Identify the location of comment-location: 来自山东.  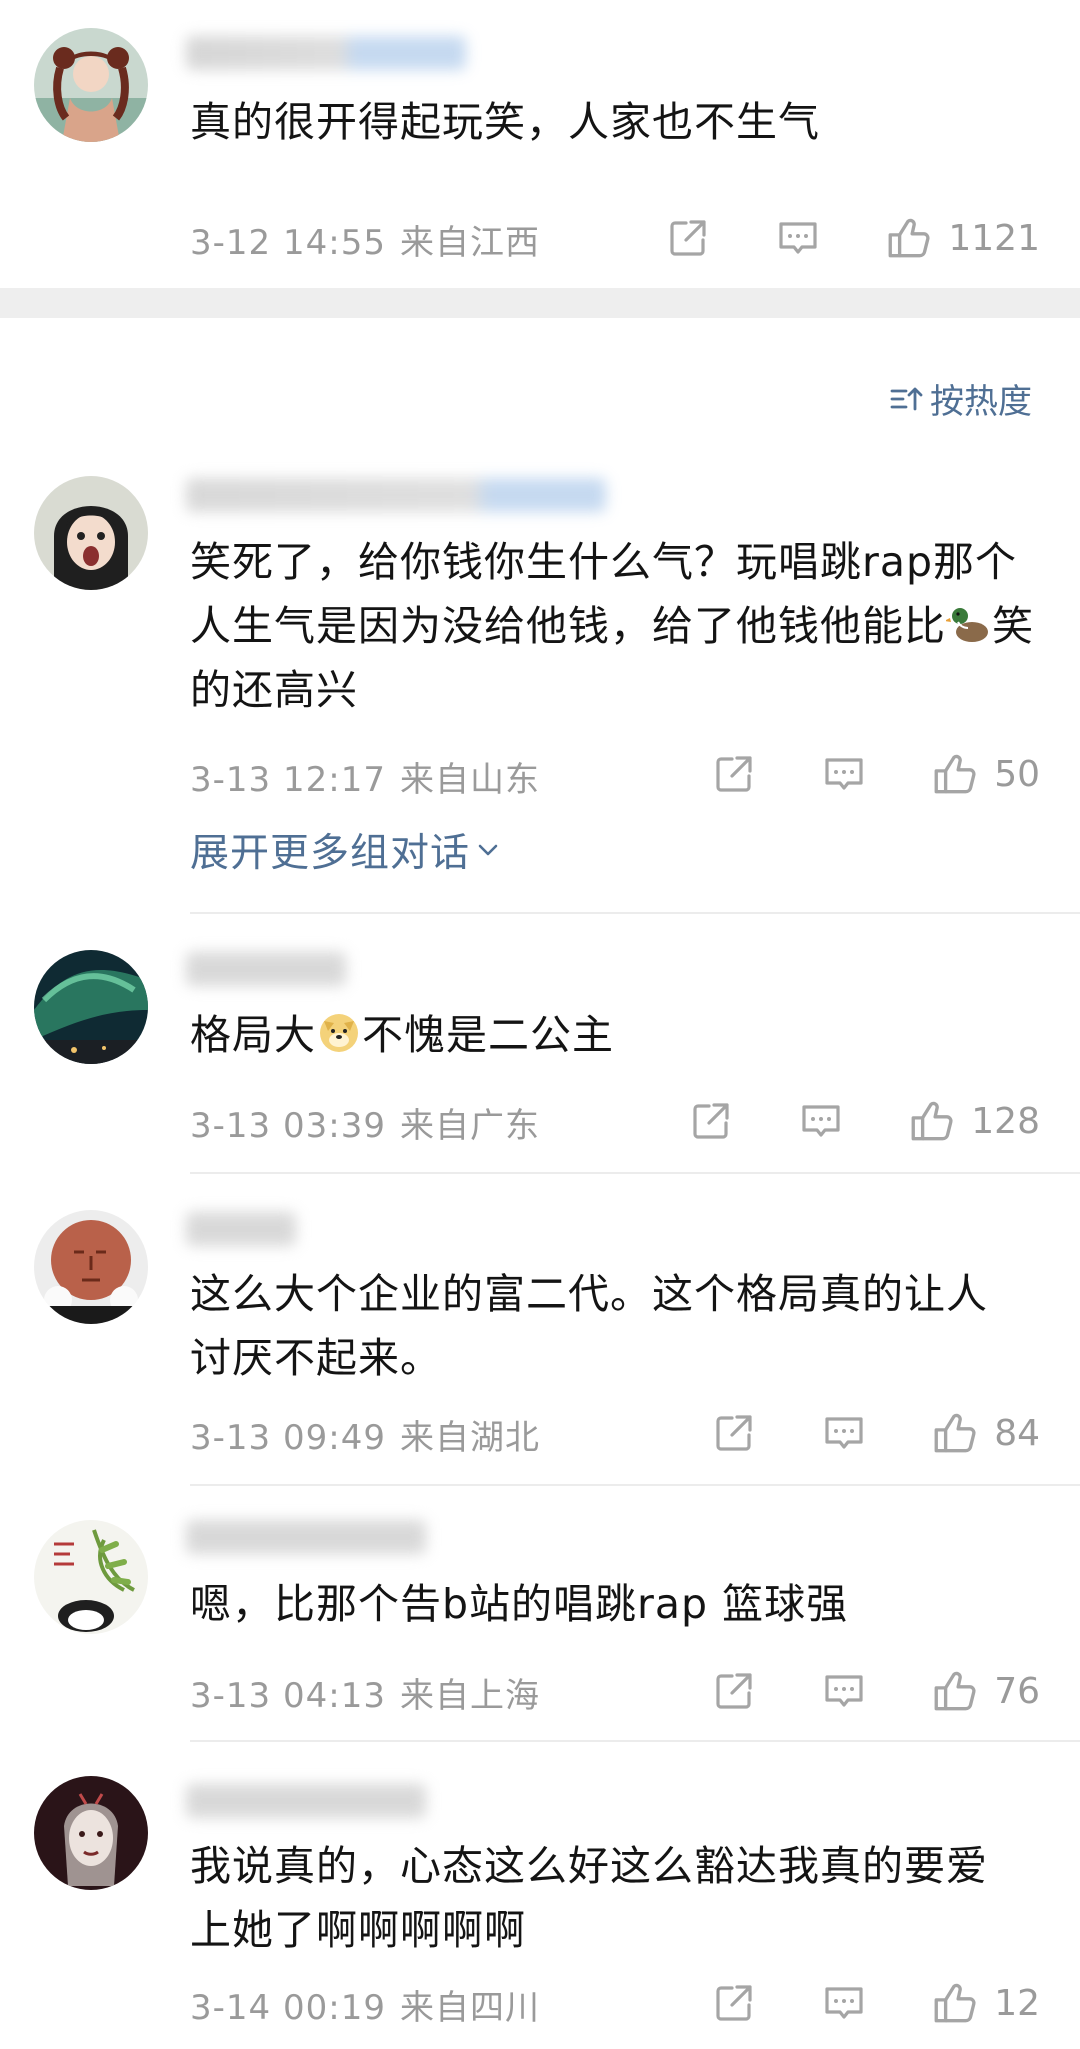
(469, 780).